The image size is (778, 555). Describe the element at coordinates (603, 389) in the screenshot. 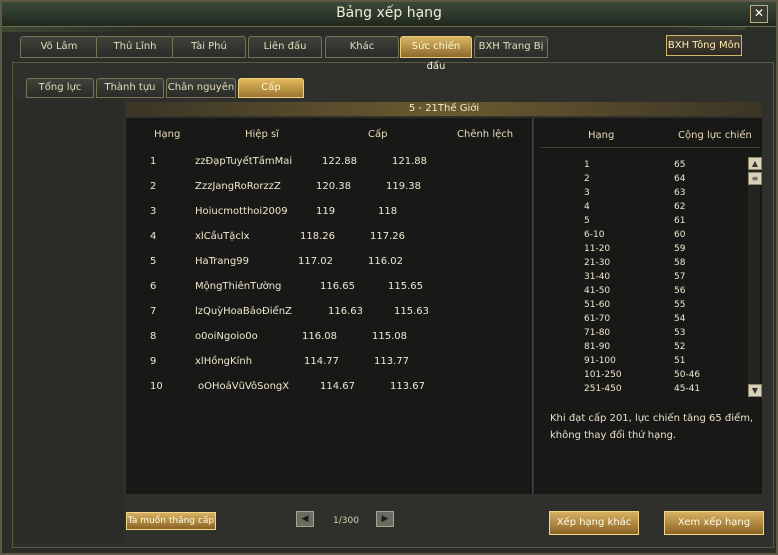

I see `reward-rank: 251-450` at that location.